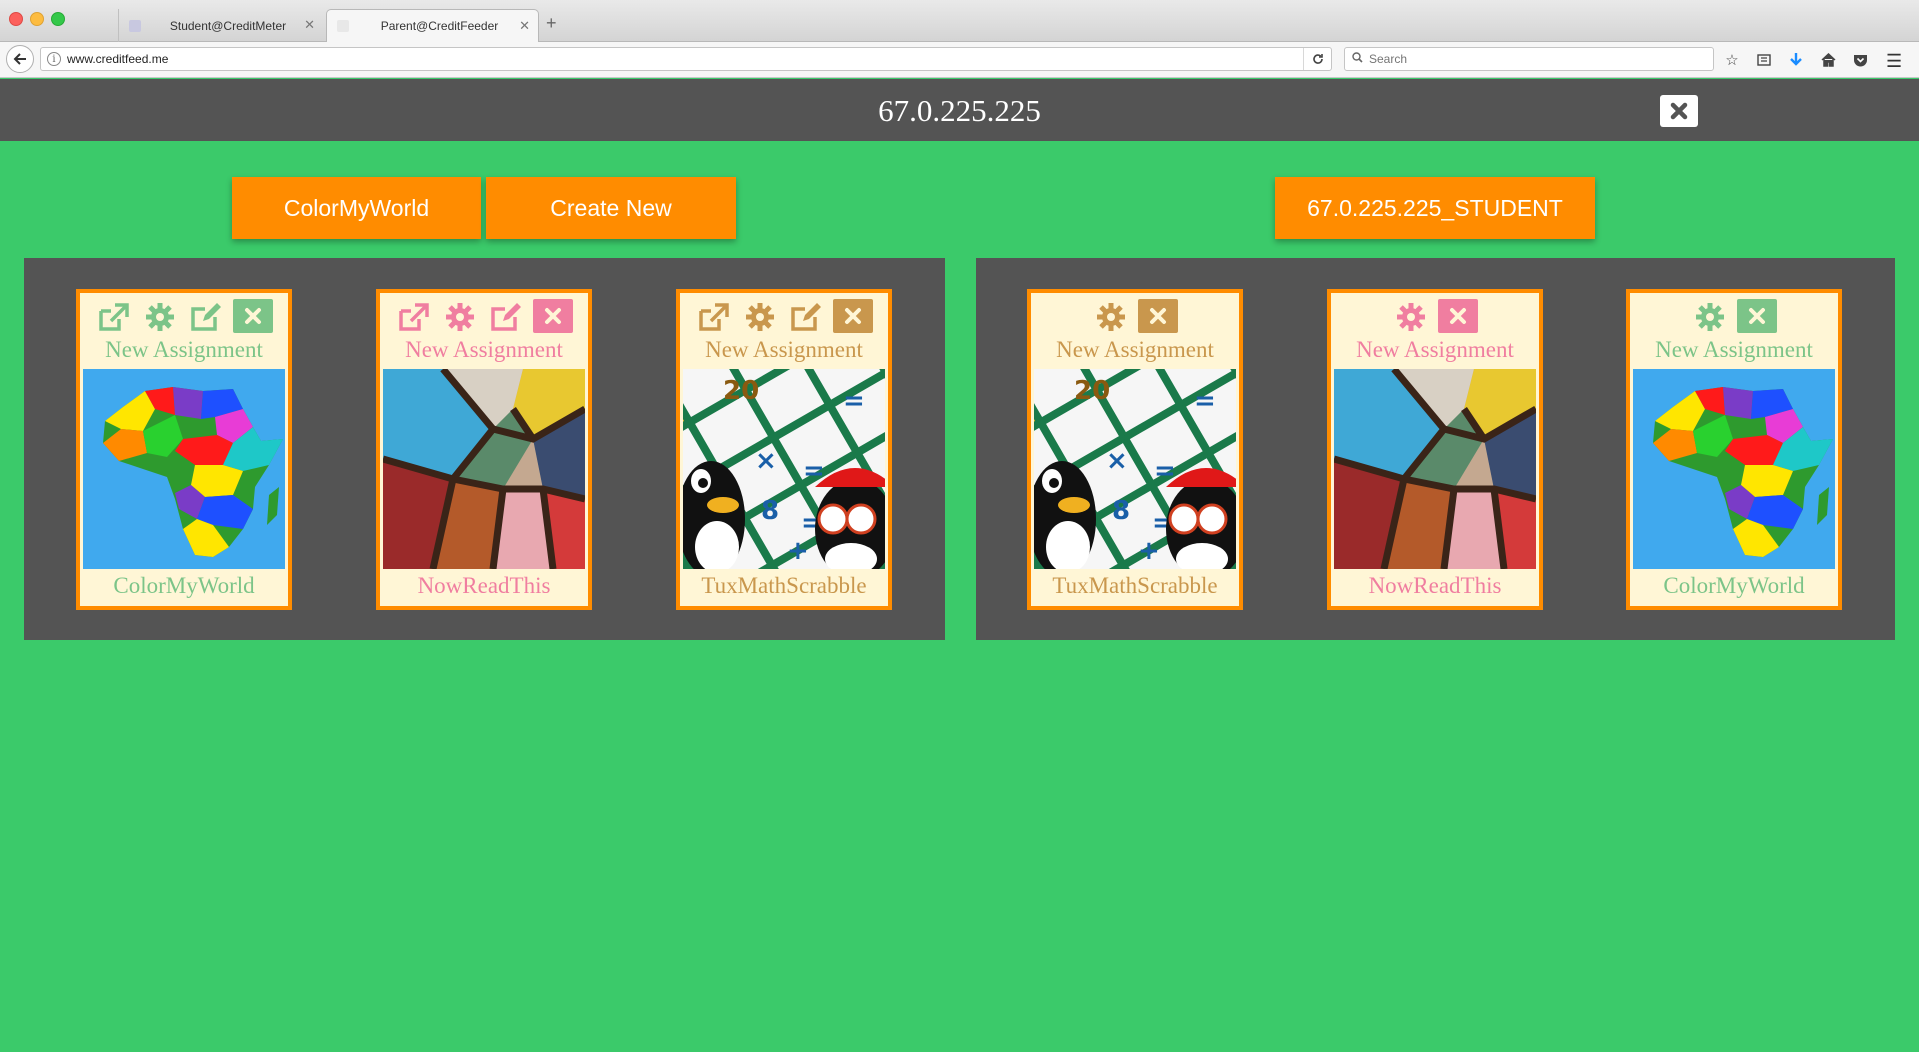  Describe the element at coordinates (1828, 60) in the screenshot. I see `home-icon` at that location.